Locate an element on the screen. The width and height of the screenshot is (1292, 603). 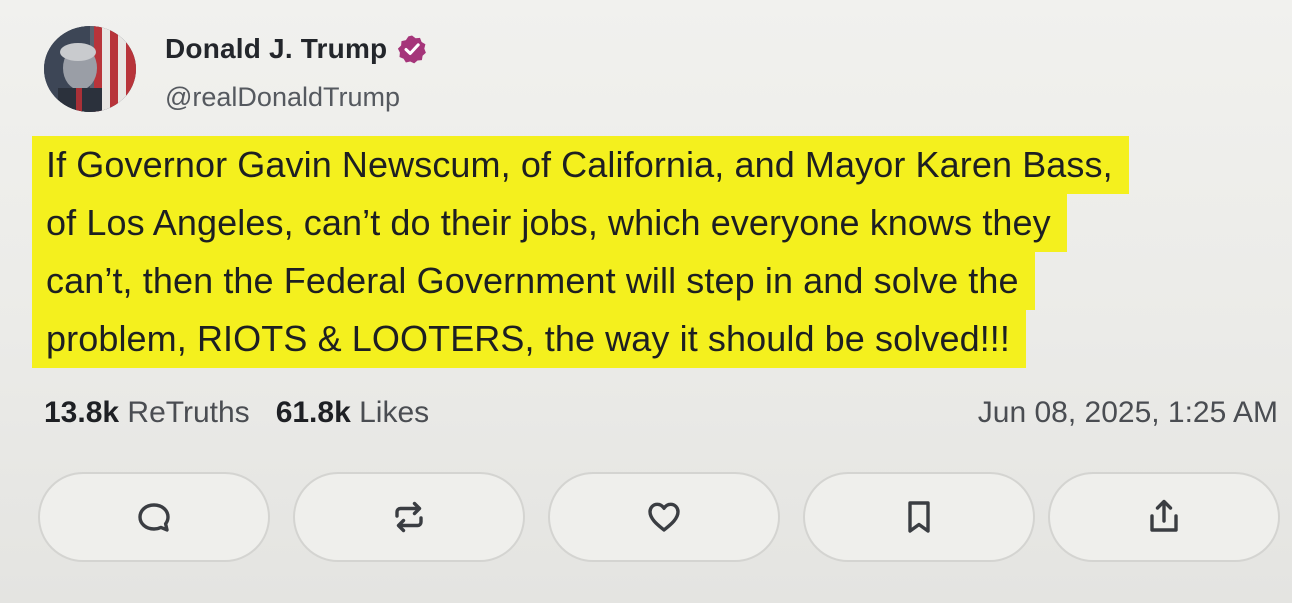
retruths-label: ReTruths is located at coordinates (188, 412).